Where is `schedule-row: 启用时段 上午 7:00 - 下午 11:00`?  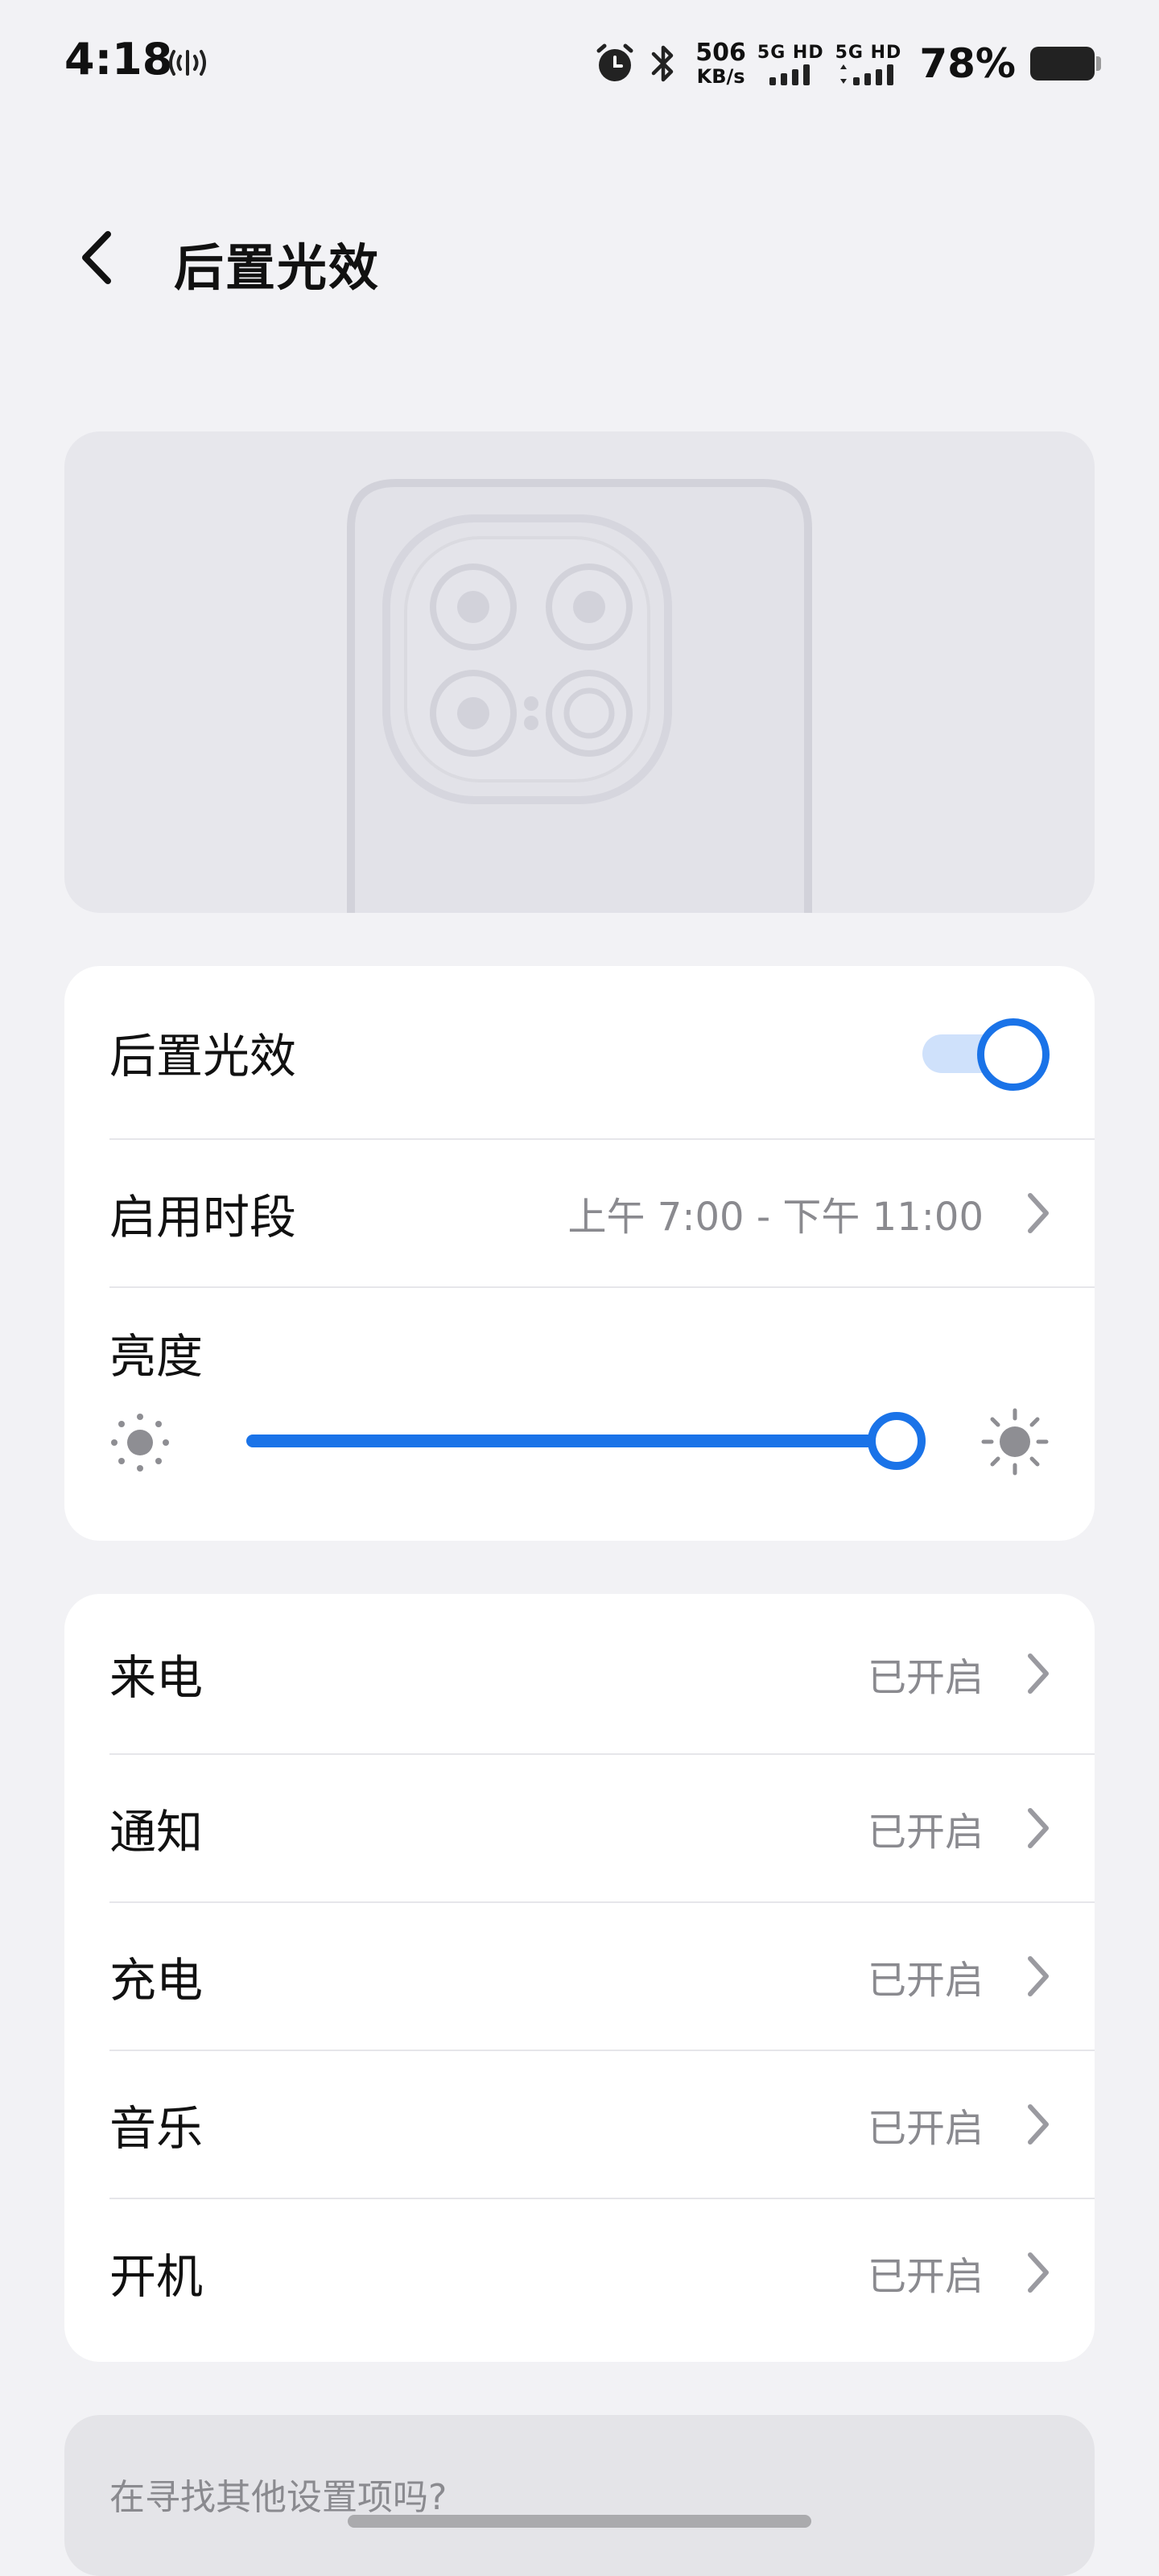
schedule-row: 启用时段 上午 7:00 - 下午 11:00 is located at coordinates (602, 1213).